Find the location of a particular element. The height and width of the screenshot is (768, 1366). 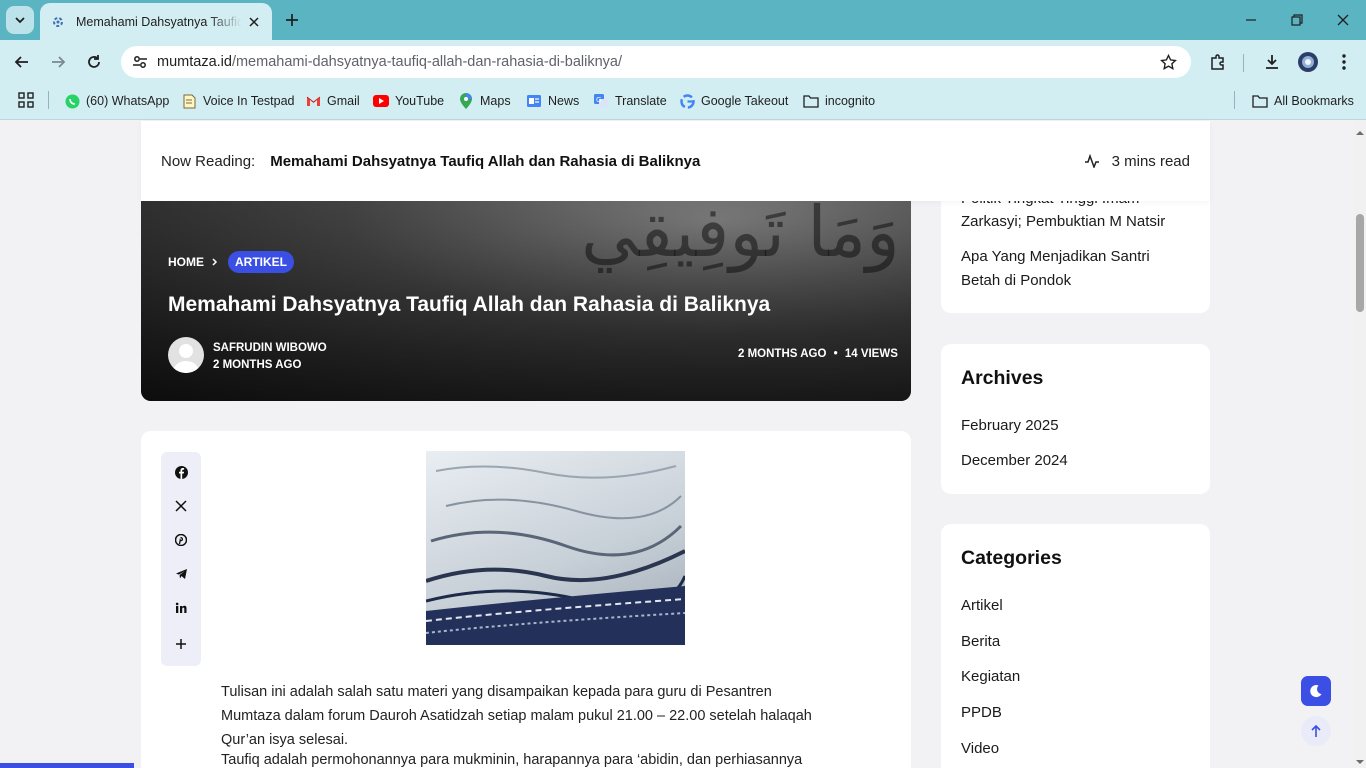

downloads-button is located at coordinates (1272, 62).